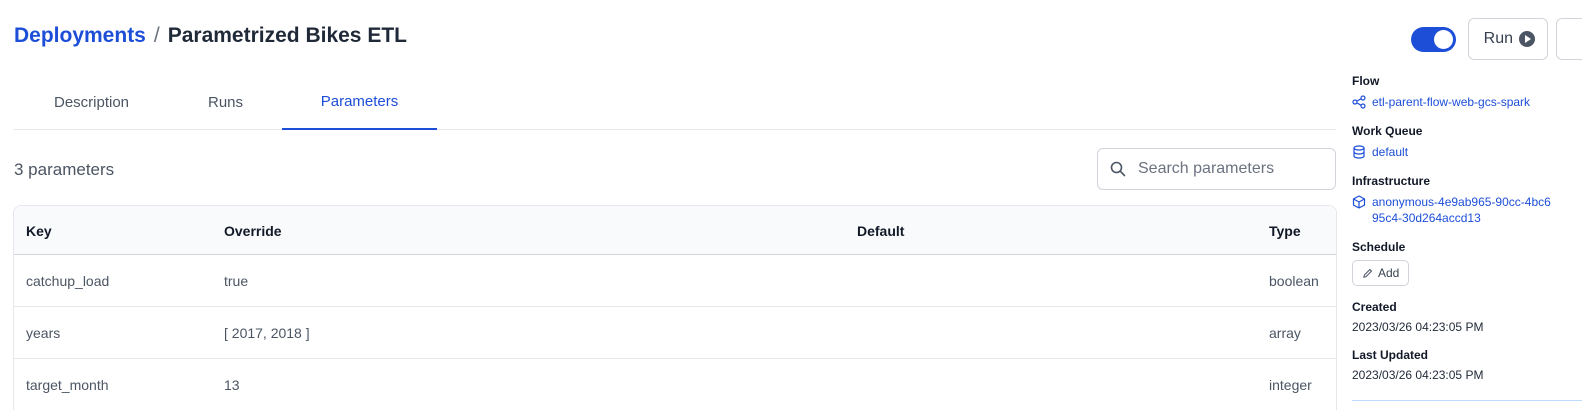  I want to click on schedule-section: Schedule Add, so click(1467, 263).